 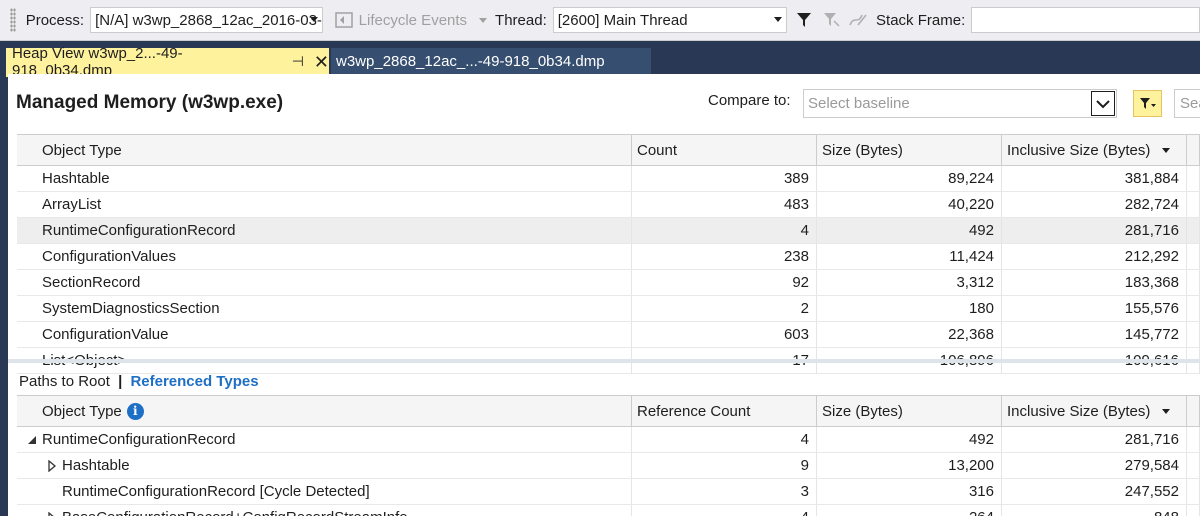 I want to click on cell-size: 40,220, so click(x=909, y=204).